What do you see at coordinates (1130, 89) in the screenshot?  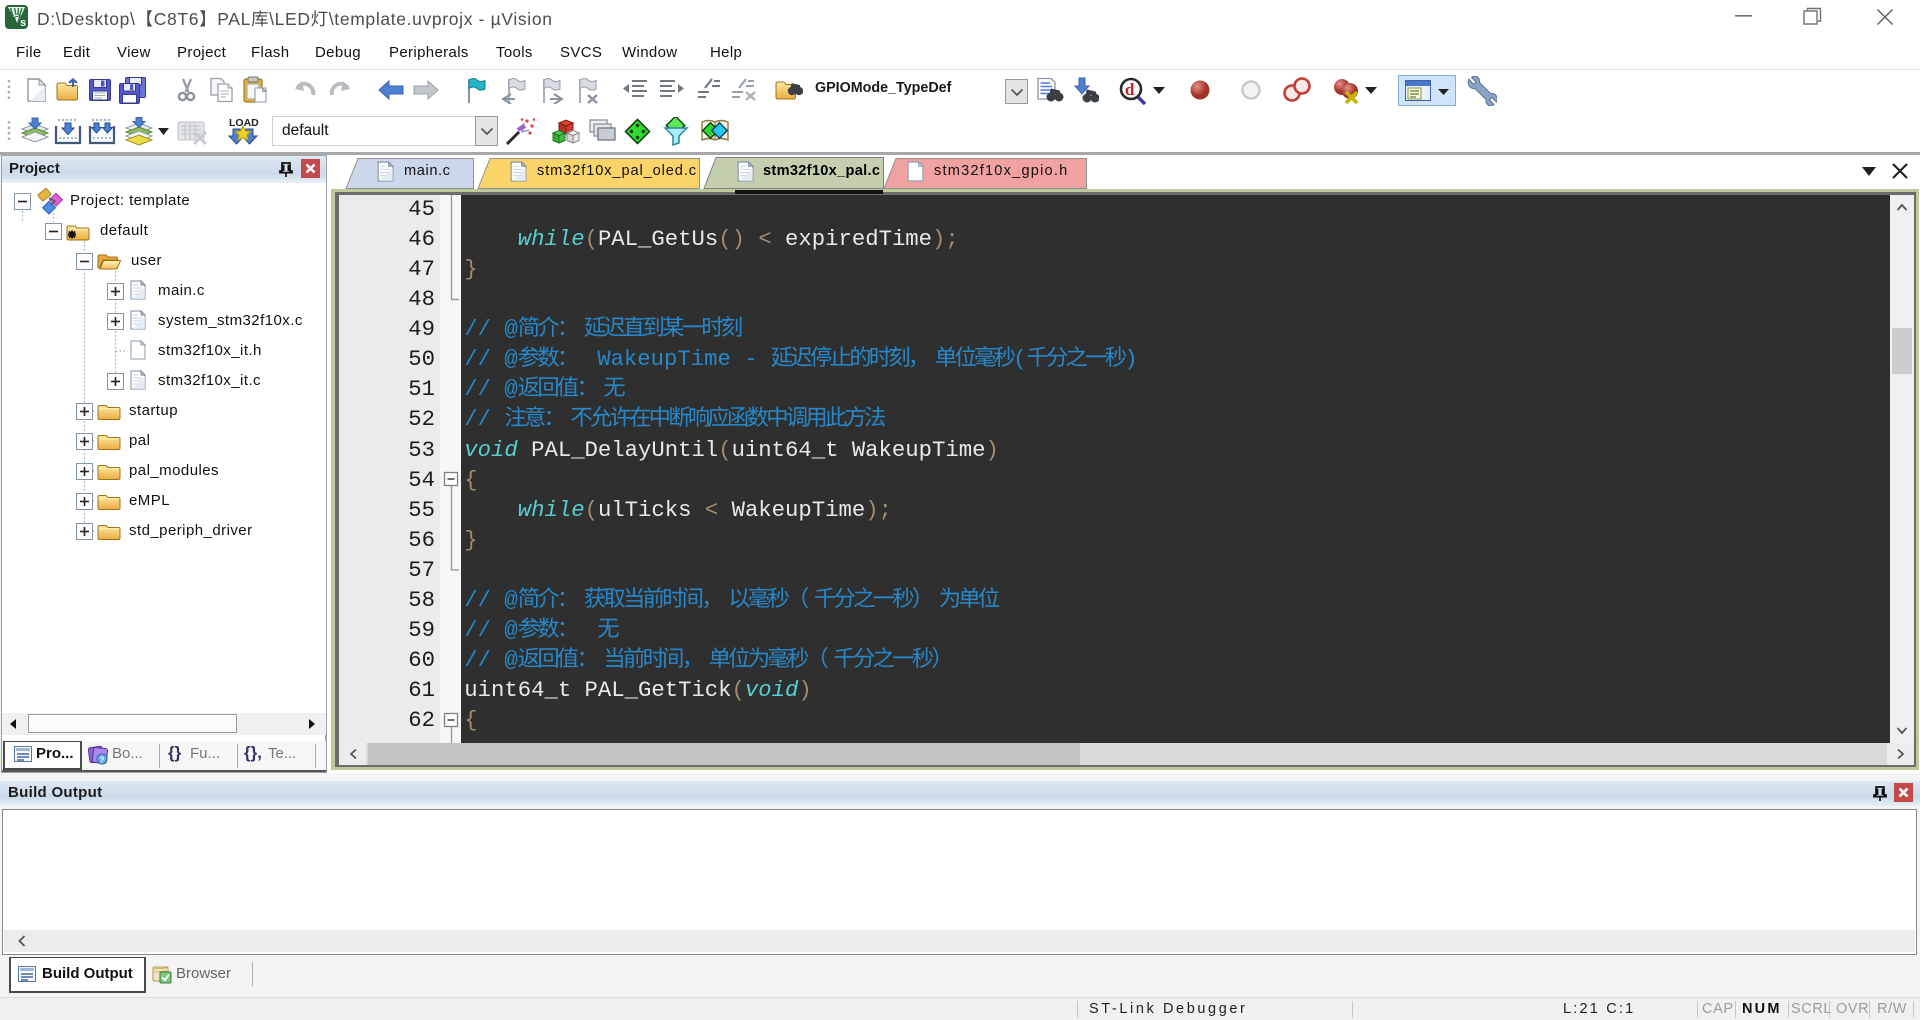 I see `svg-text: d` at bounding box center [1130, 89].